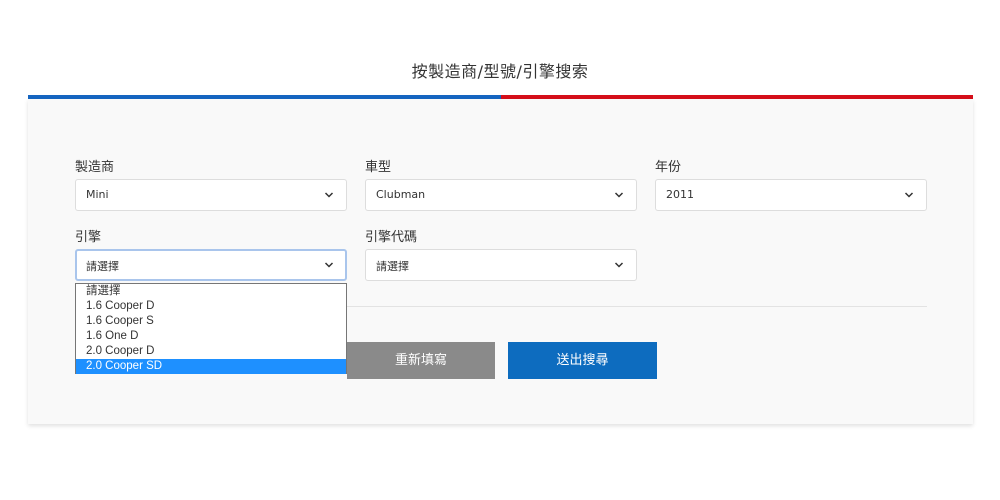 The image size is (1000, 500). What do you see at coordinates (211, 366) in the screenshot?
I see `dropdown-option-highlighted: 2.0 Cooper SD` at bounding box center [211, 366].